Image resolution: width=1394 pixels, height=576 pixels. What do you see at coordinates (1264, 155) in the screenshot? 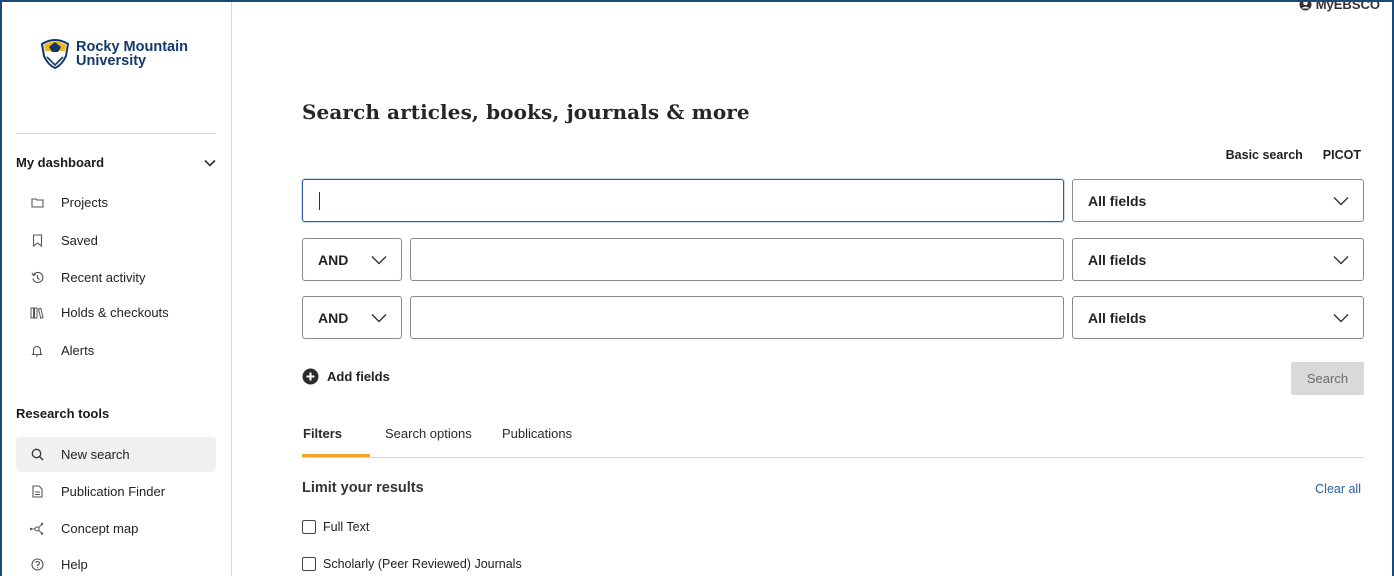
I see `basic-search-link: Basic search` at bounding box center [1264, 155].